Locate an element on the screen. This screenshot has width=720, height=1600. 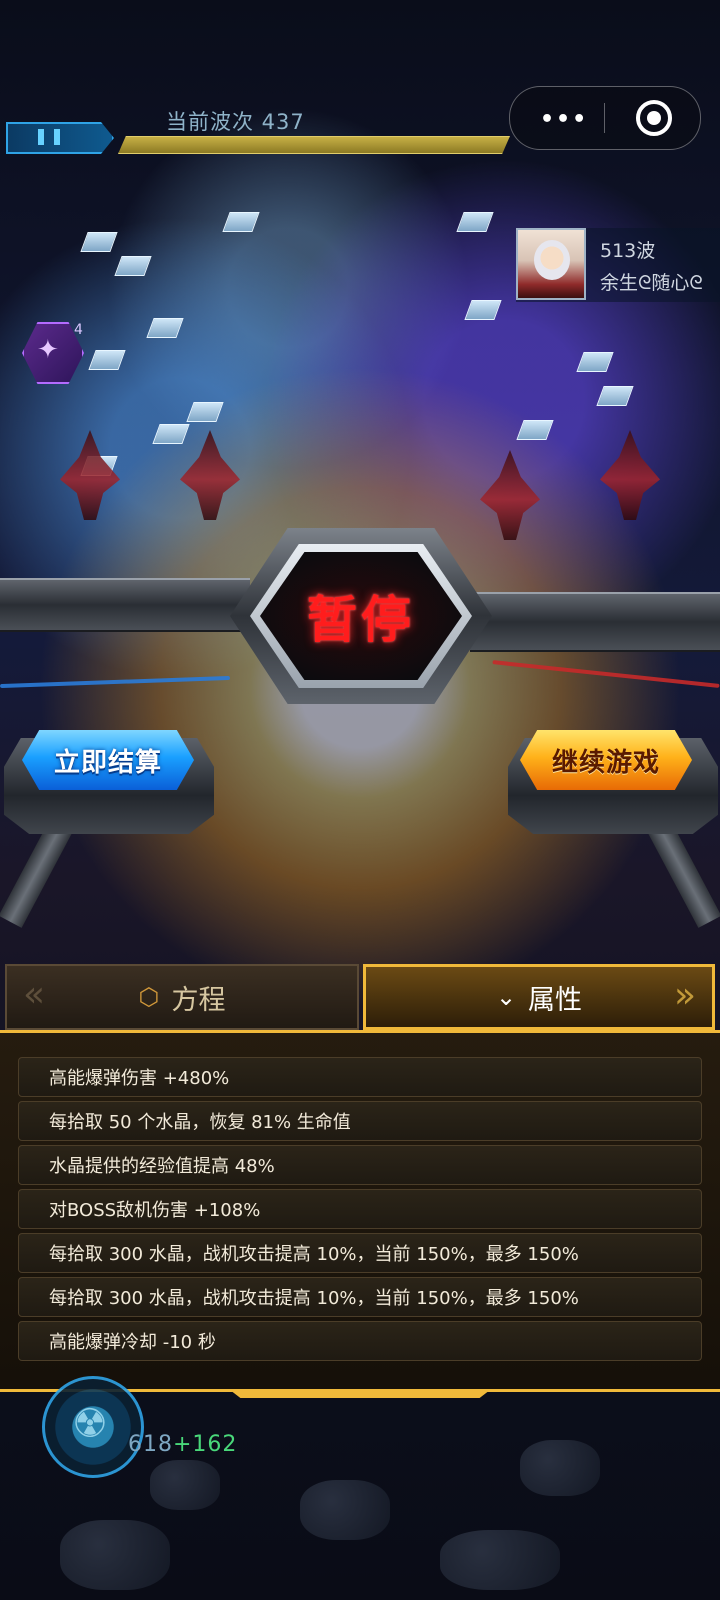
close-target-icon is located at coordinates (654, 118).